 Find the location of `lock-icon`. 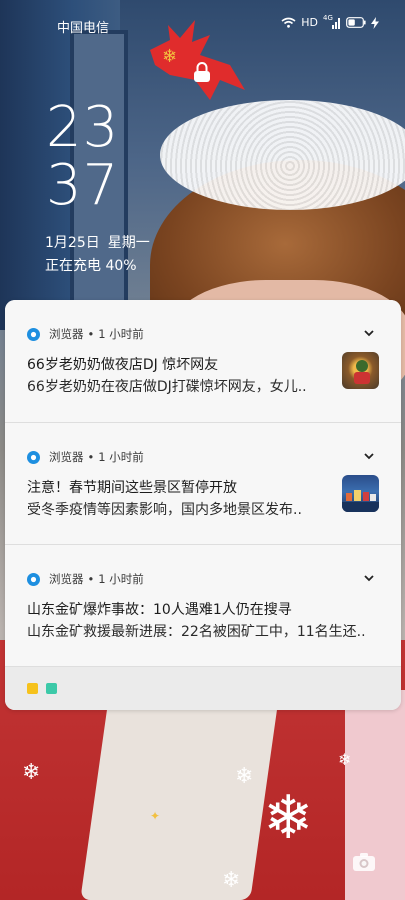

lock-icon is located at coordinates (202, 72).